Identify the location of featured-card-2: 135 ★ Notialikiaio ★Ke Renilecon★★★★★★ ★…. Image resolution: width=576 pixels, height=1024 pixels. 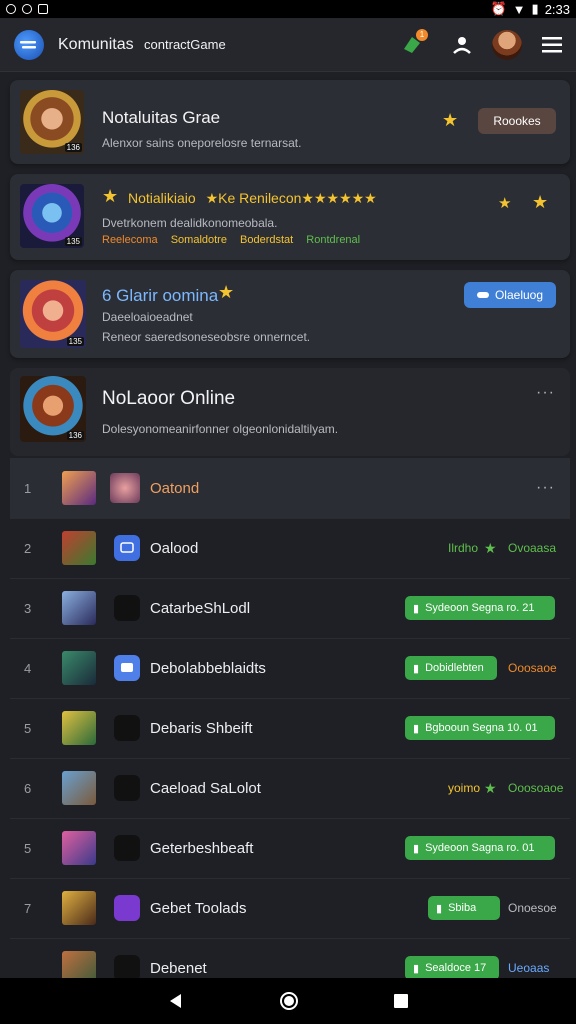
(290, 217).